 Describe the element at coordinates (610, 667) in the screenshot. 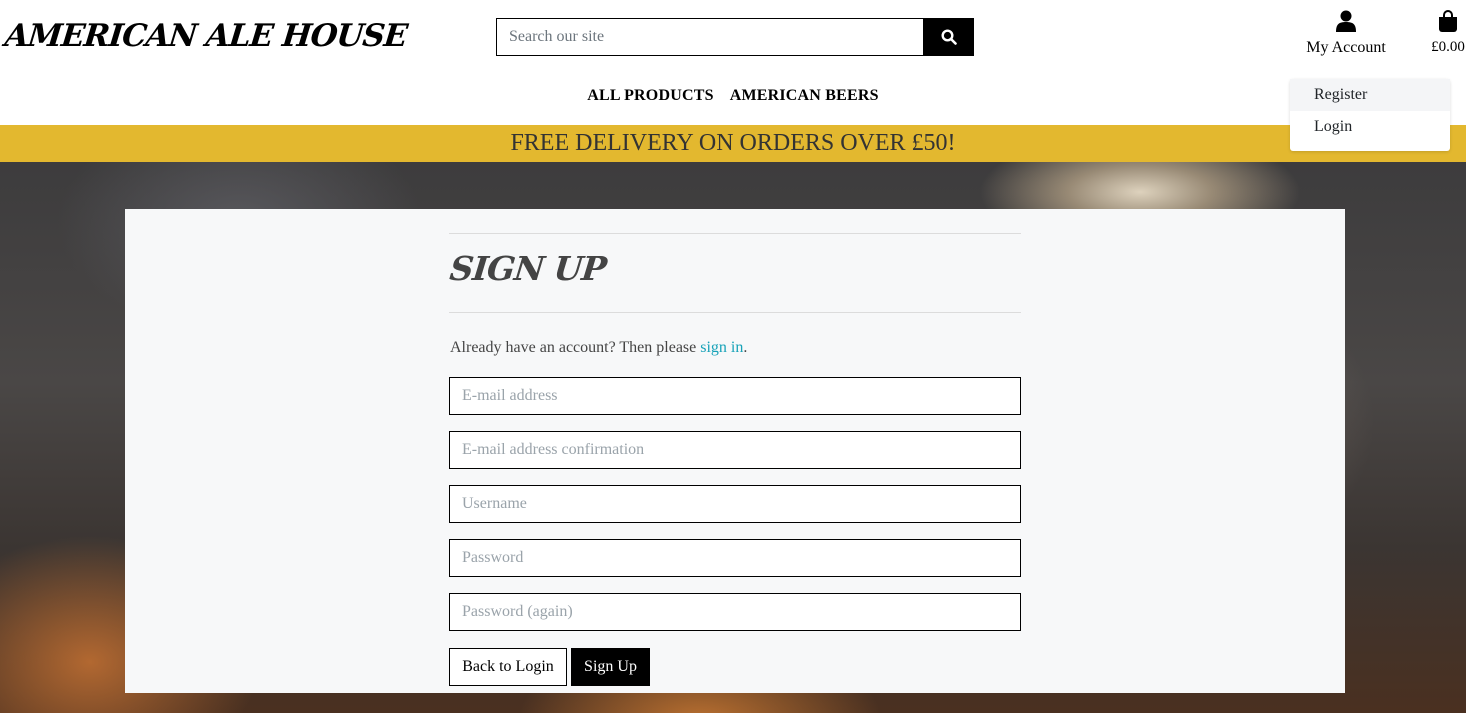

I see `sign-up-button: Sign Up` at that location.